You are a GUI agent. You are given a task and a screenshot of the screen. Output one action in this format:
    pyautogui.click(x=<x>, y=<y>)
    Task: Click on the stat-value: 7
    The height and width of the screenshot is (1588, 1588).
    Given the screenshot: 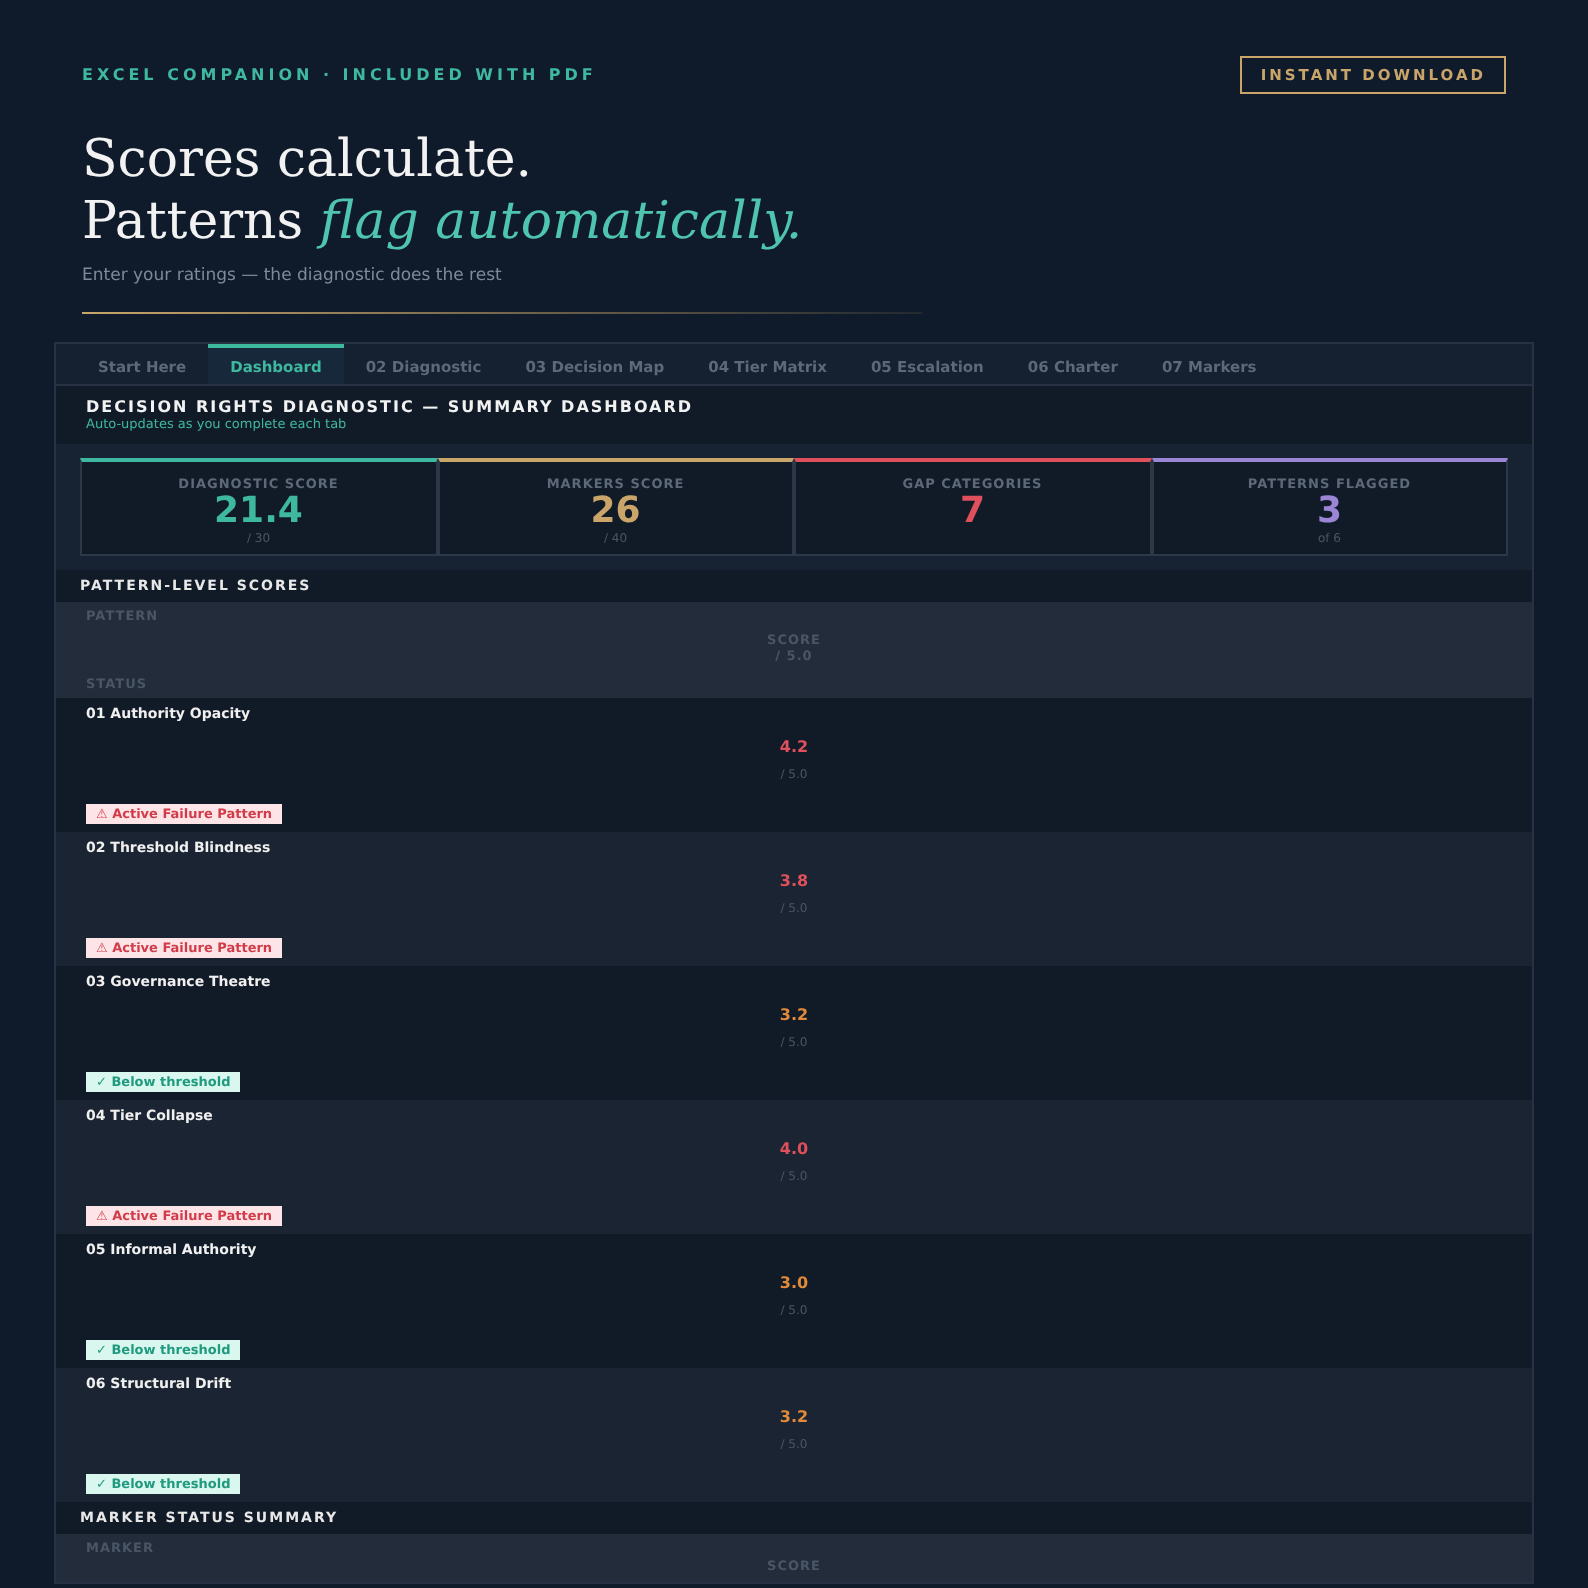 What is the action you would take?
    pyautogui.click(x=972, y=512)
    